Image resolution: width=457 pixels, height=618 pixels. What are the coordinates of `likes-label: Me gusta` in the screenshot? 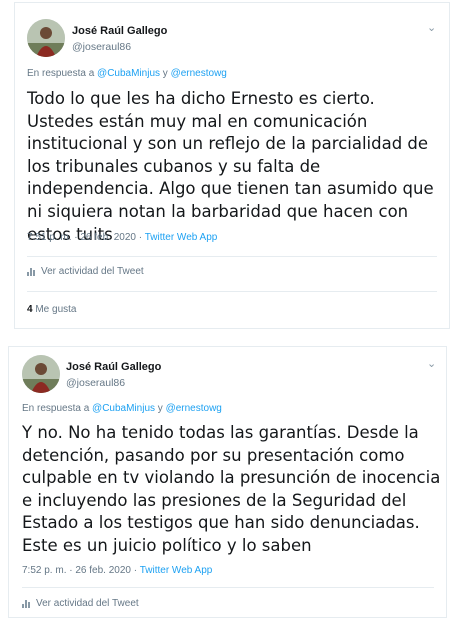 It's located at (56, 309).